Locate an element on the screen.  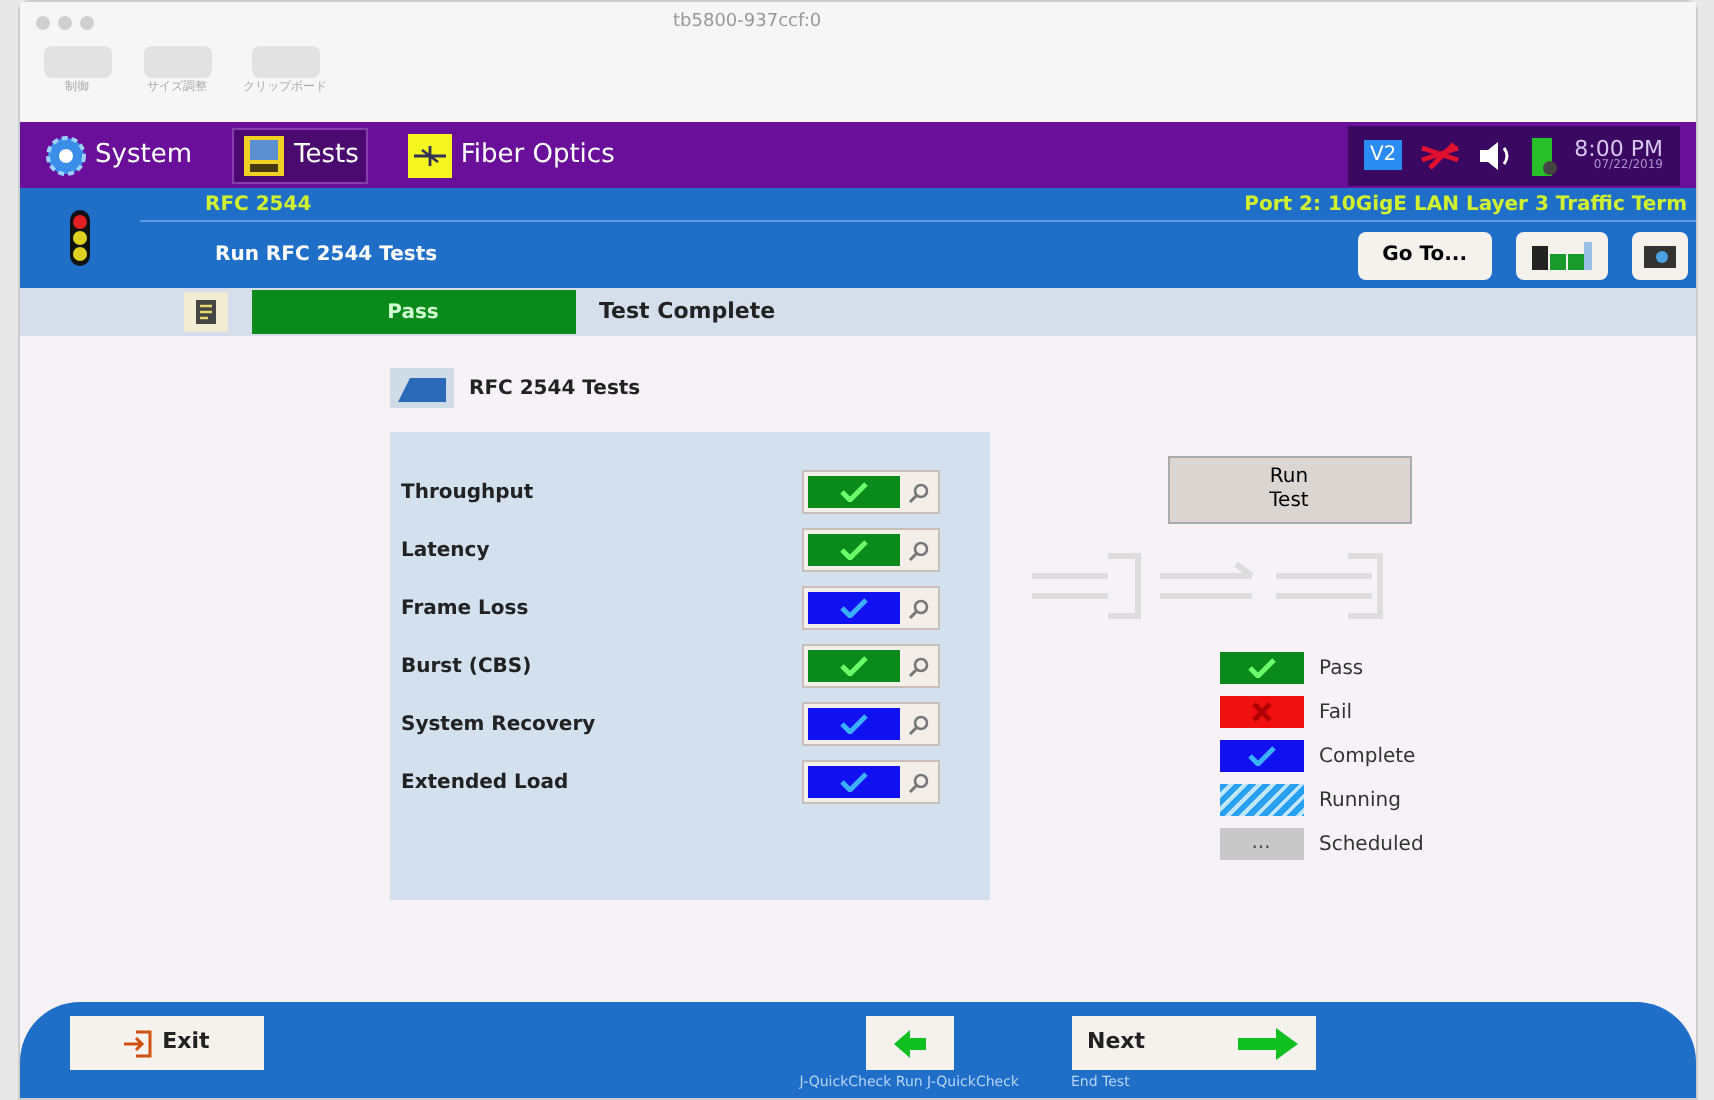
left-arrow-icon is located at coordinates (909, 1043).